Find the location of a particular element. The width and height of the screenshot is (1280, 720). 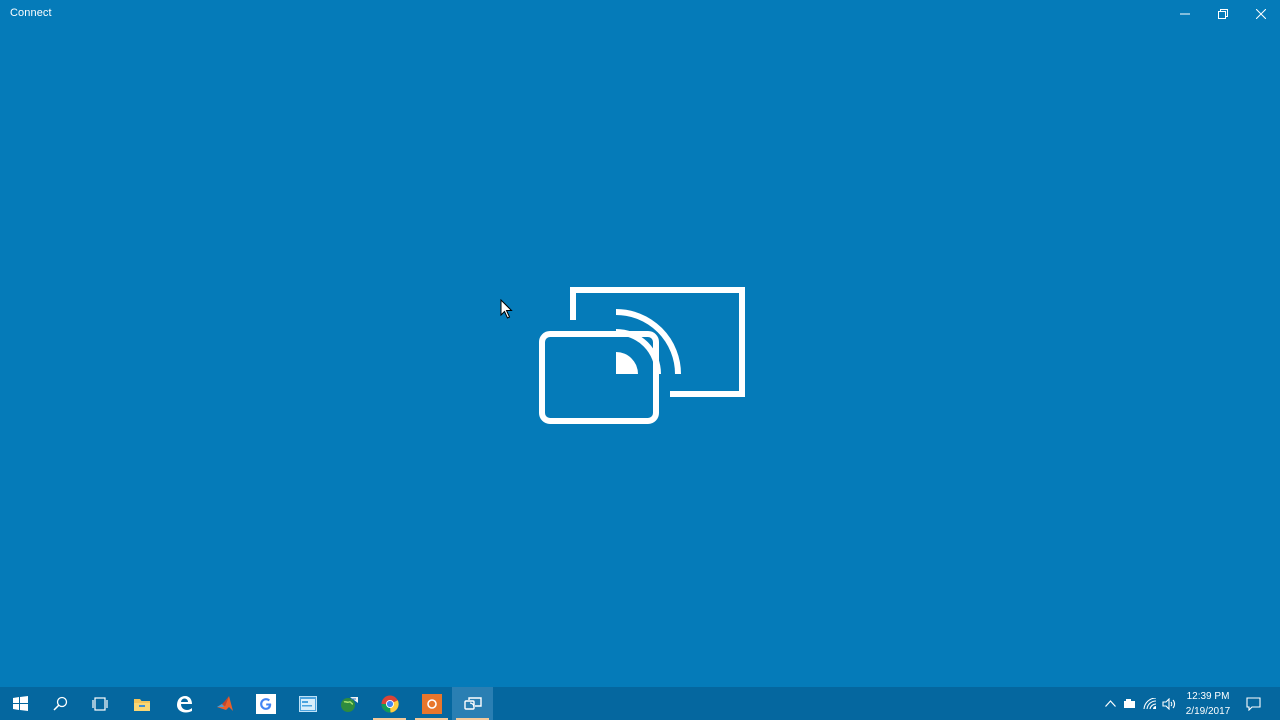

action-center-button is located at coordinates (1253, 703).